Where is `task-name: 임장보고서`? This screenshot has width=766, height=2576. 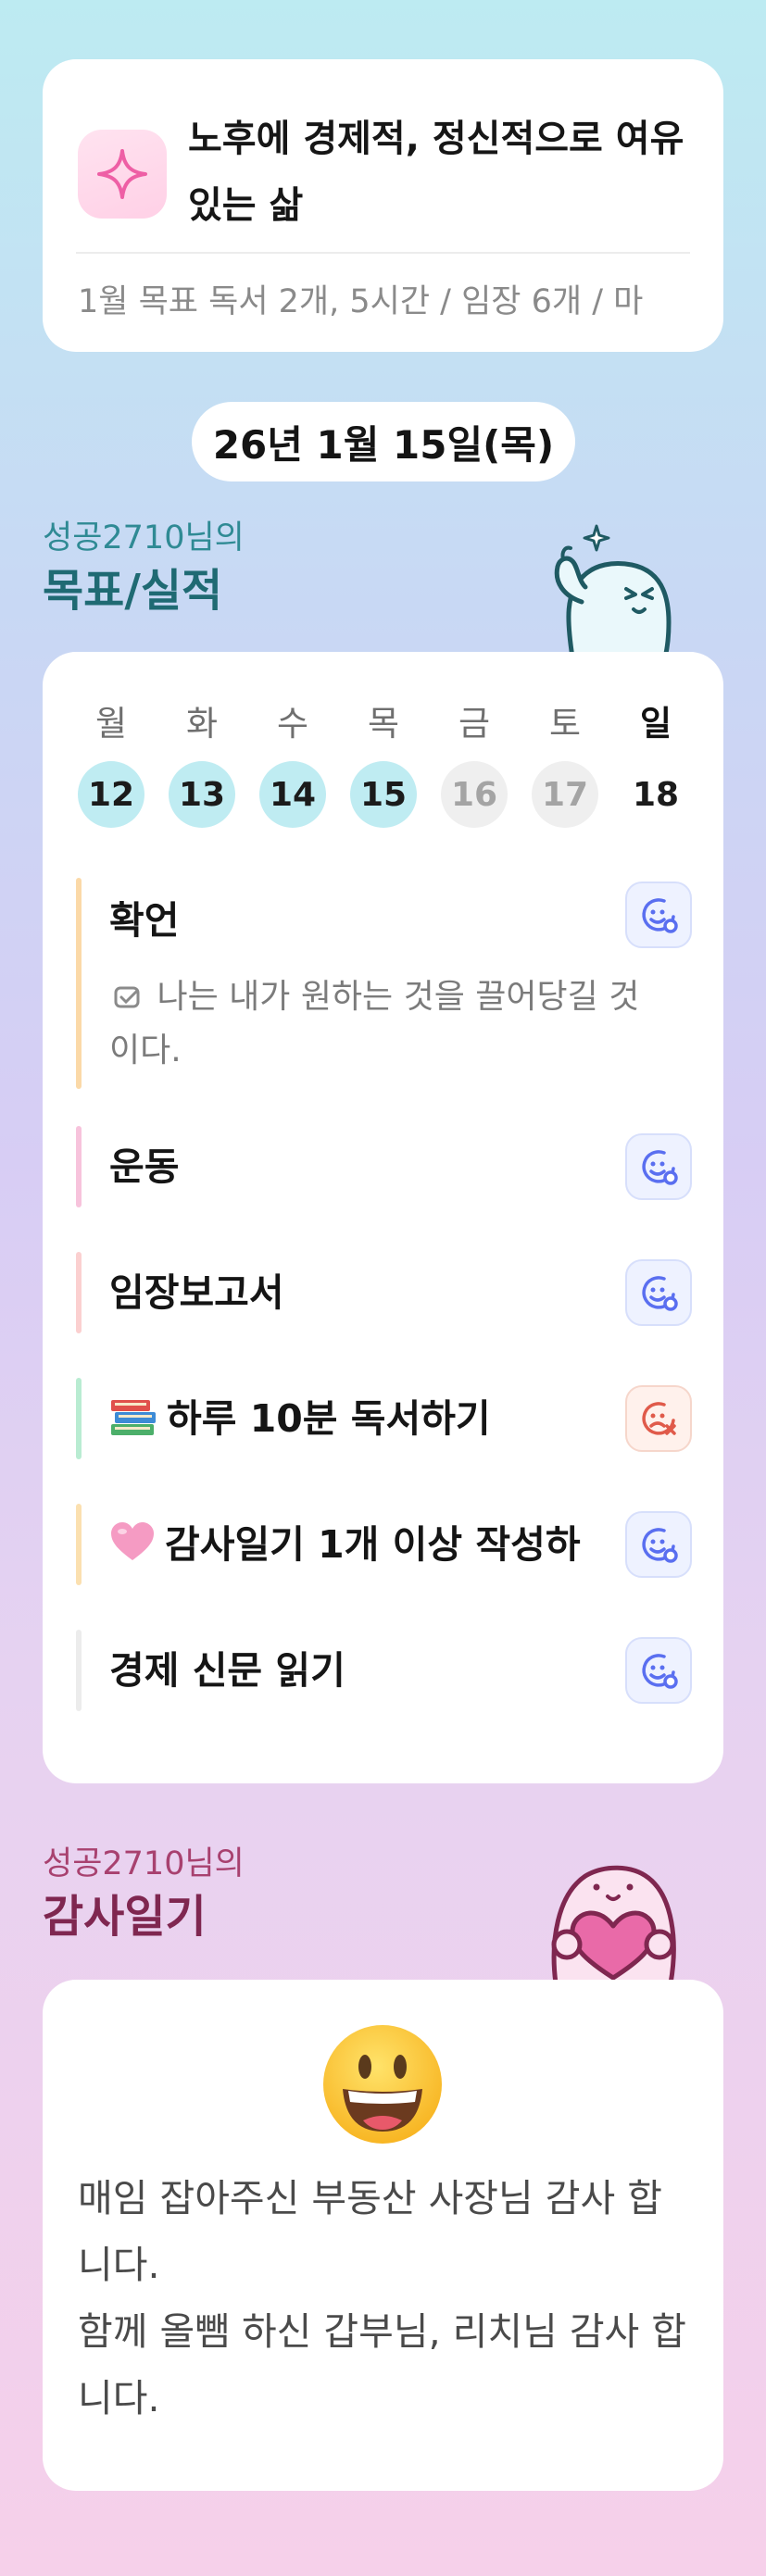 task-name: 임장보고서 is located at coordinates (196, 1293).